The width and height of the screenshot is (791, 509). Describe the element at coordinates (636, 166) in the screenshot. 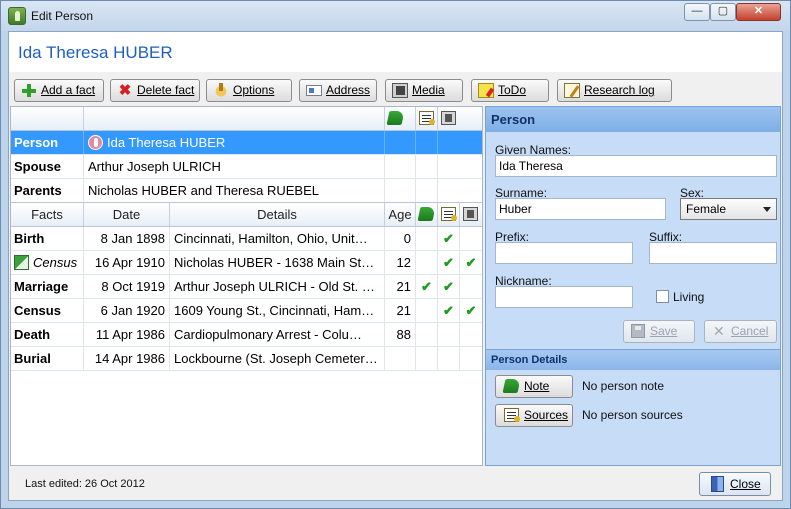

I see `given-names-field: Ida Theresa` at that location.